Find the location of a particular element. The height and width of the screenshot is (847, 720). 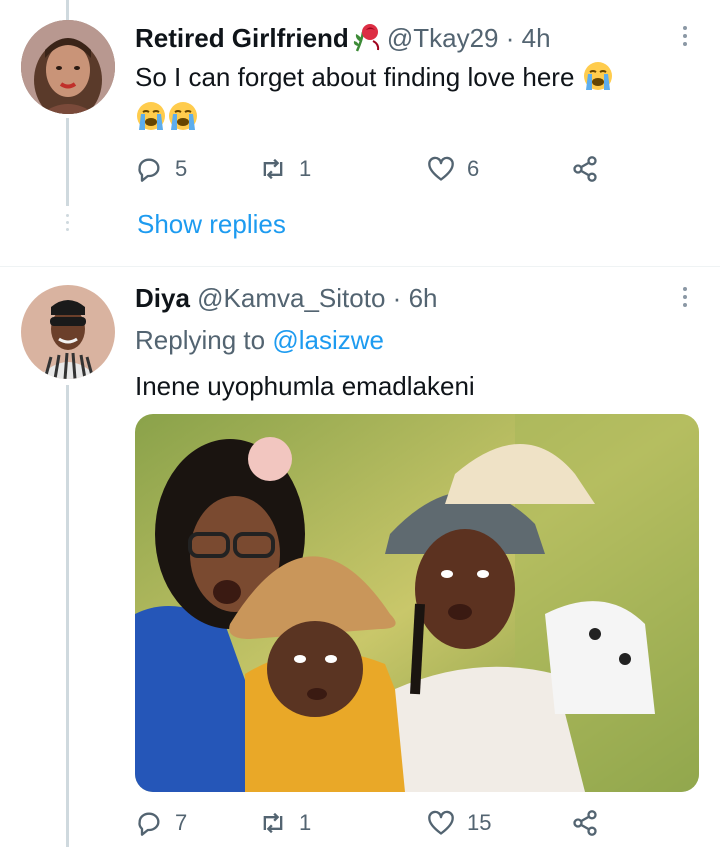

replying-mention-link: @lasizwe is located at coordinates (328, 340).